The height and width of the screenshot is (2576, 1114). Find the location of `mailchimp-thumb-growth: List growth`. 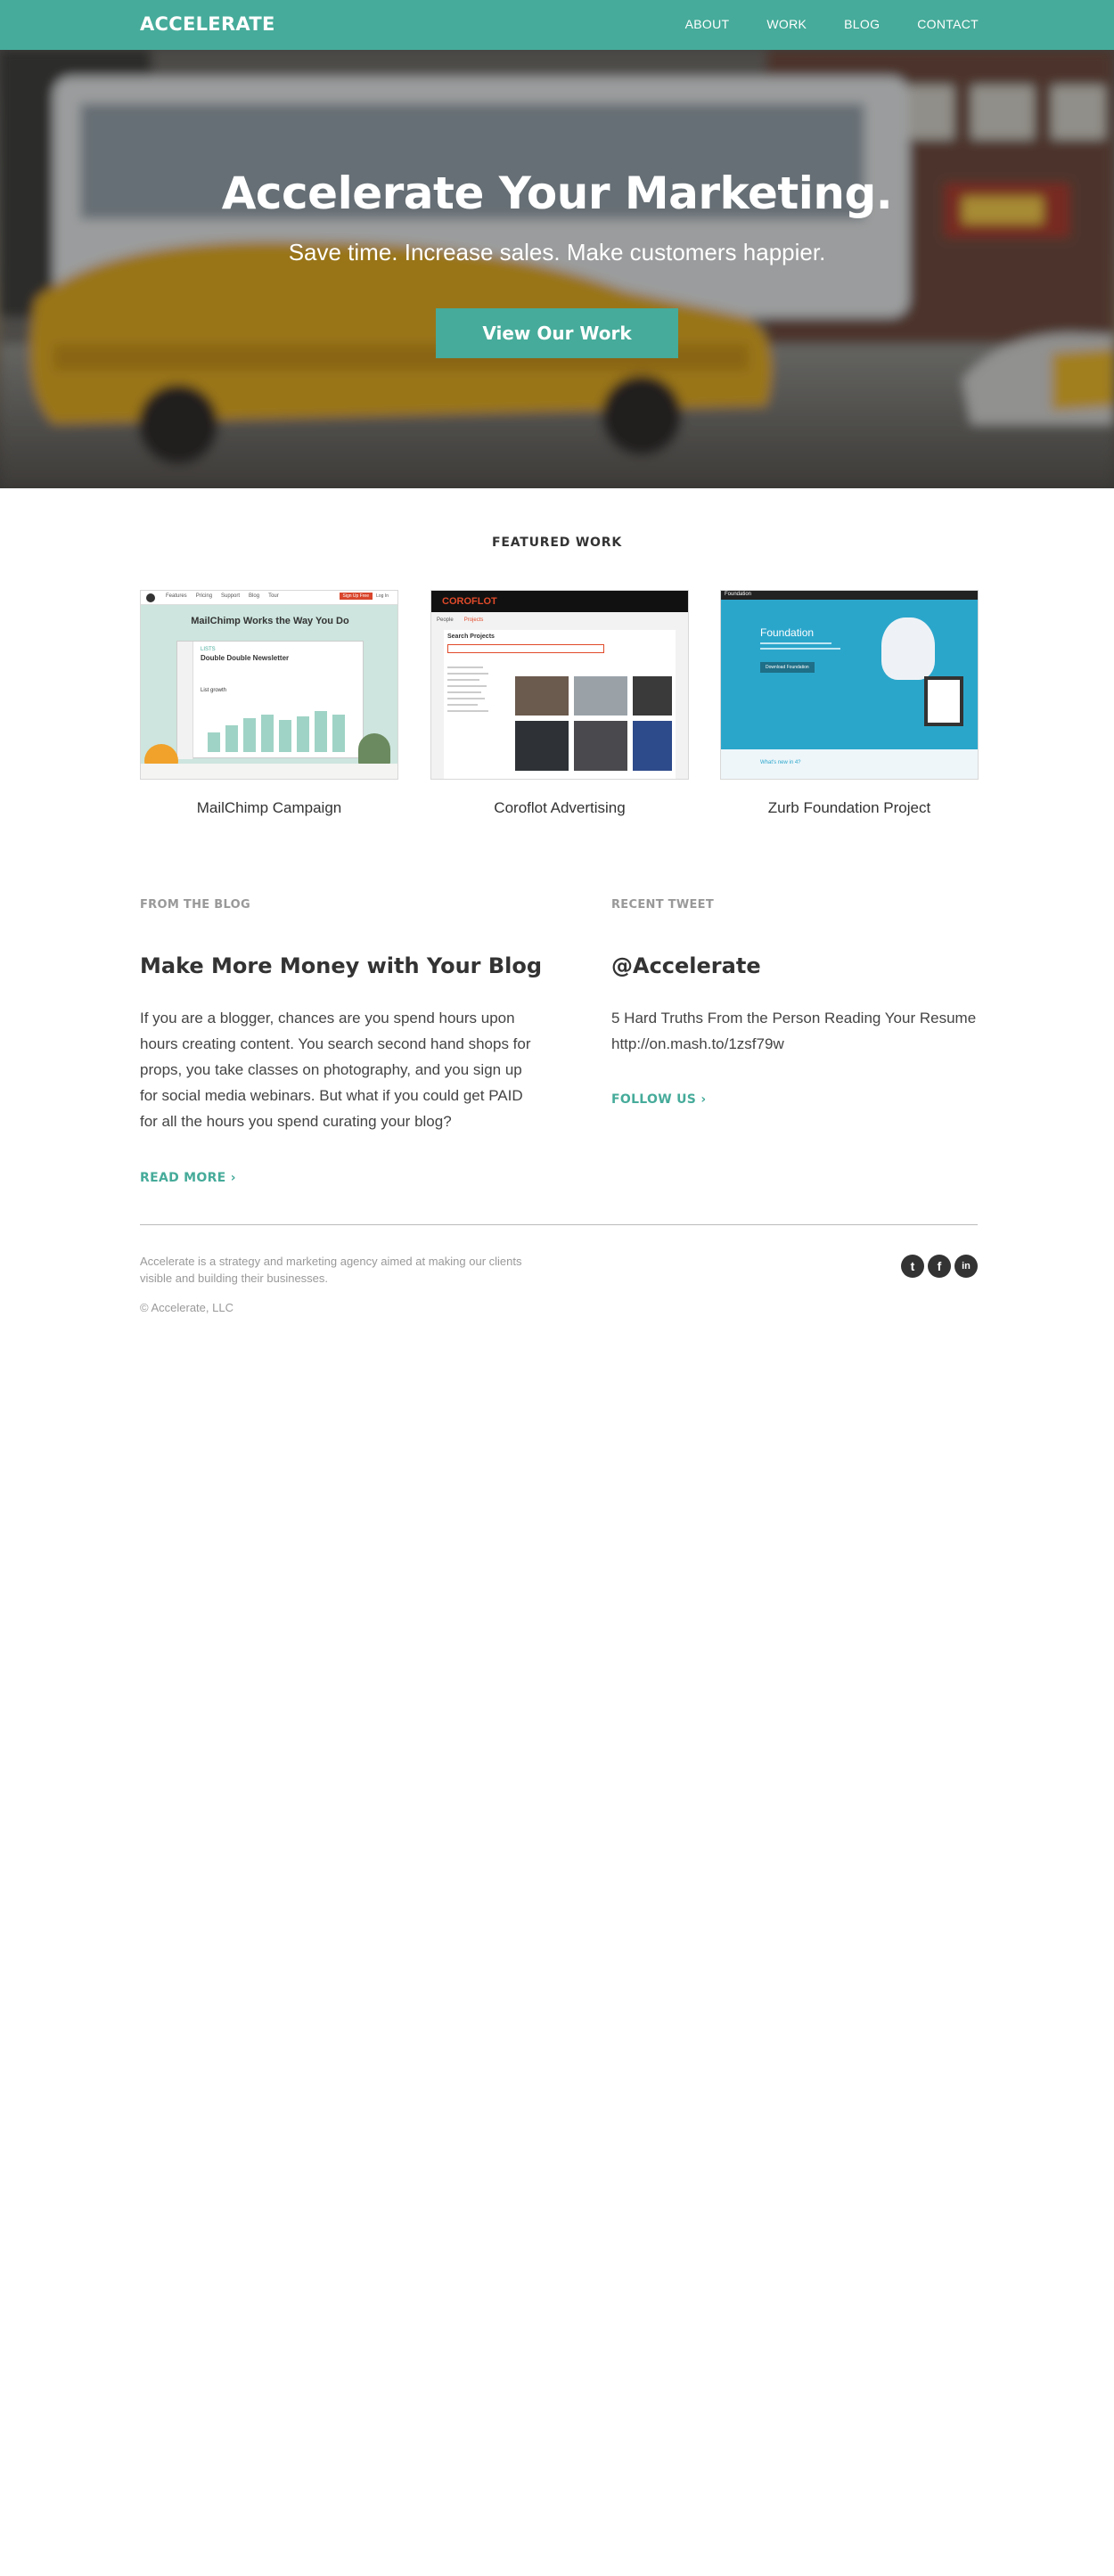

mailchimp-thumb-growth: List growth is located at coordinates (214, 690).